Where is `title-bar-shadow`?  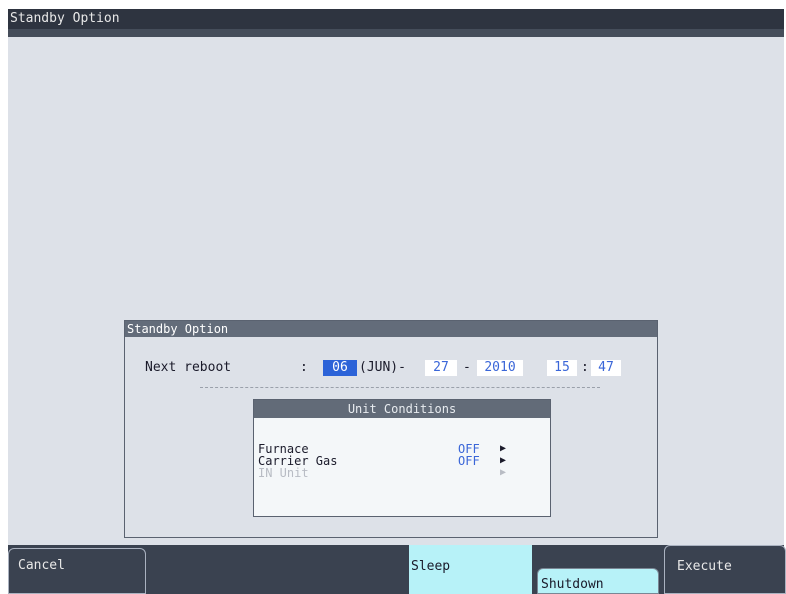 title-bar-shadow is located at coordinates (396, 33).